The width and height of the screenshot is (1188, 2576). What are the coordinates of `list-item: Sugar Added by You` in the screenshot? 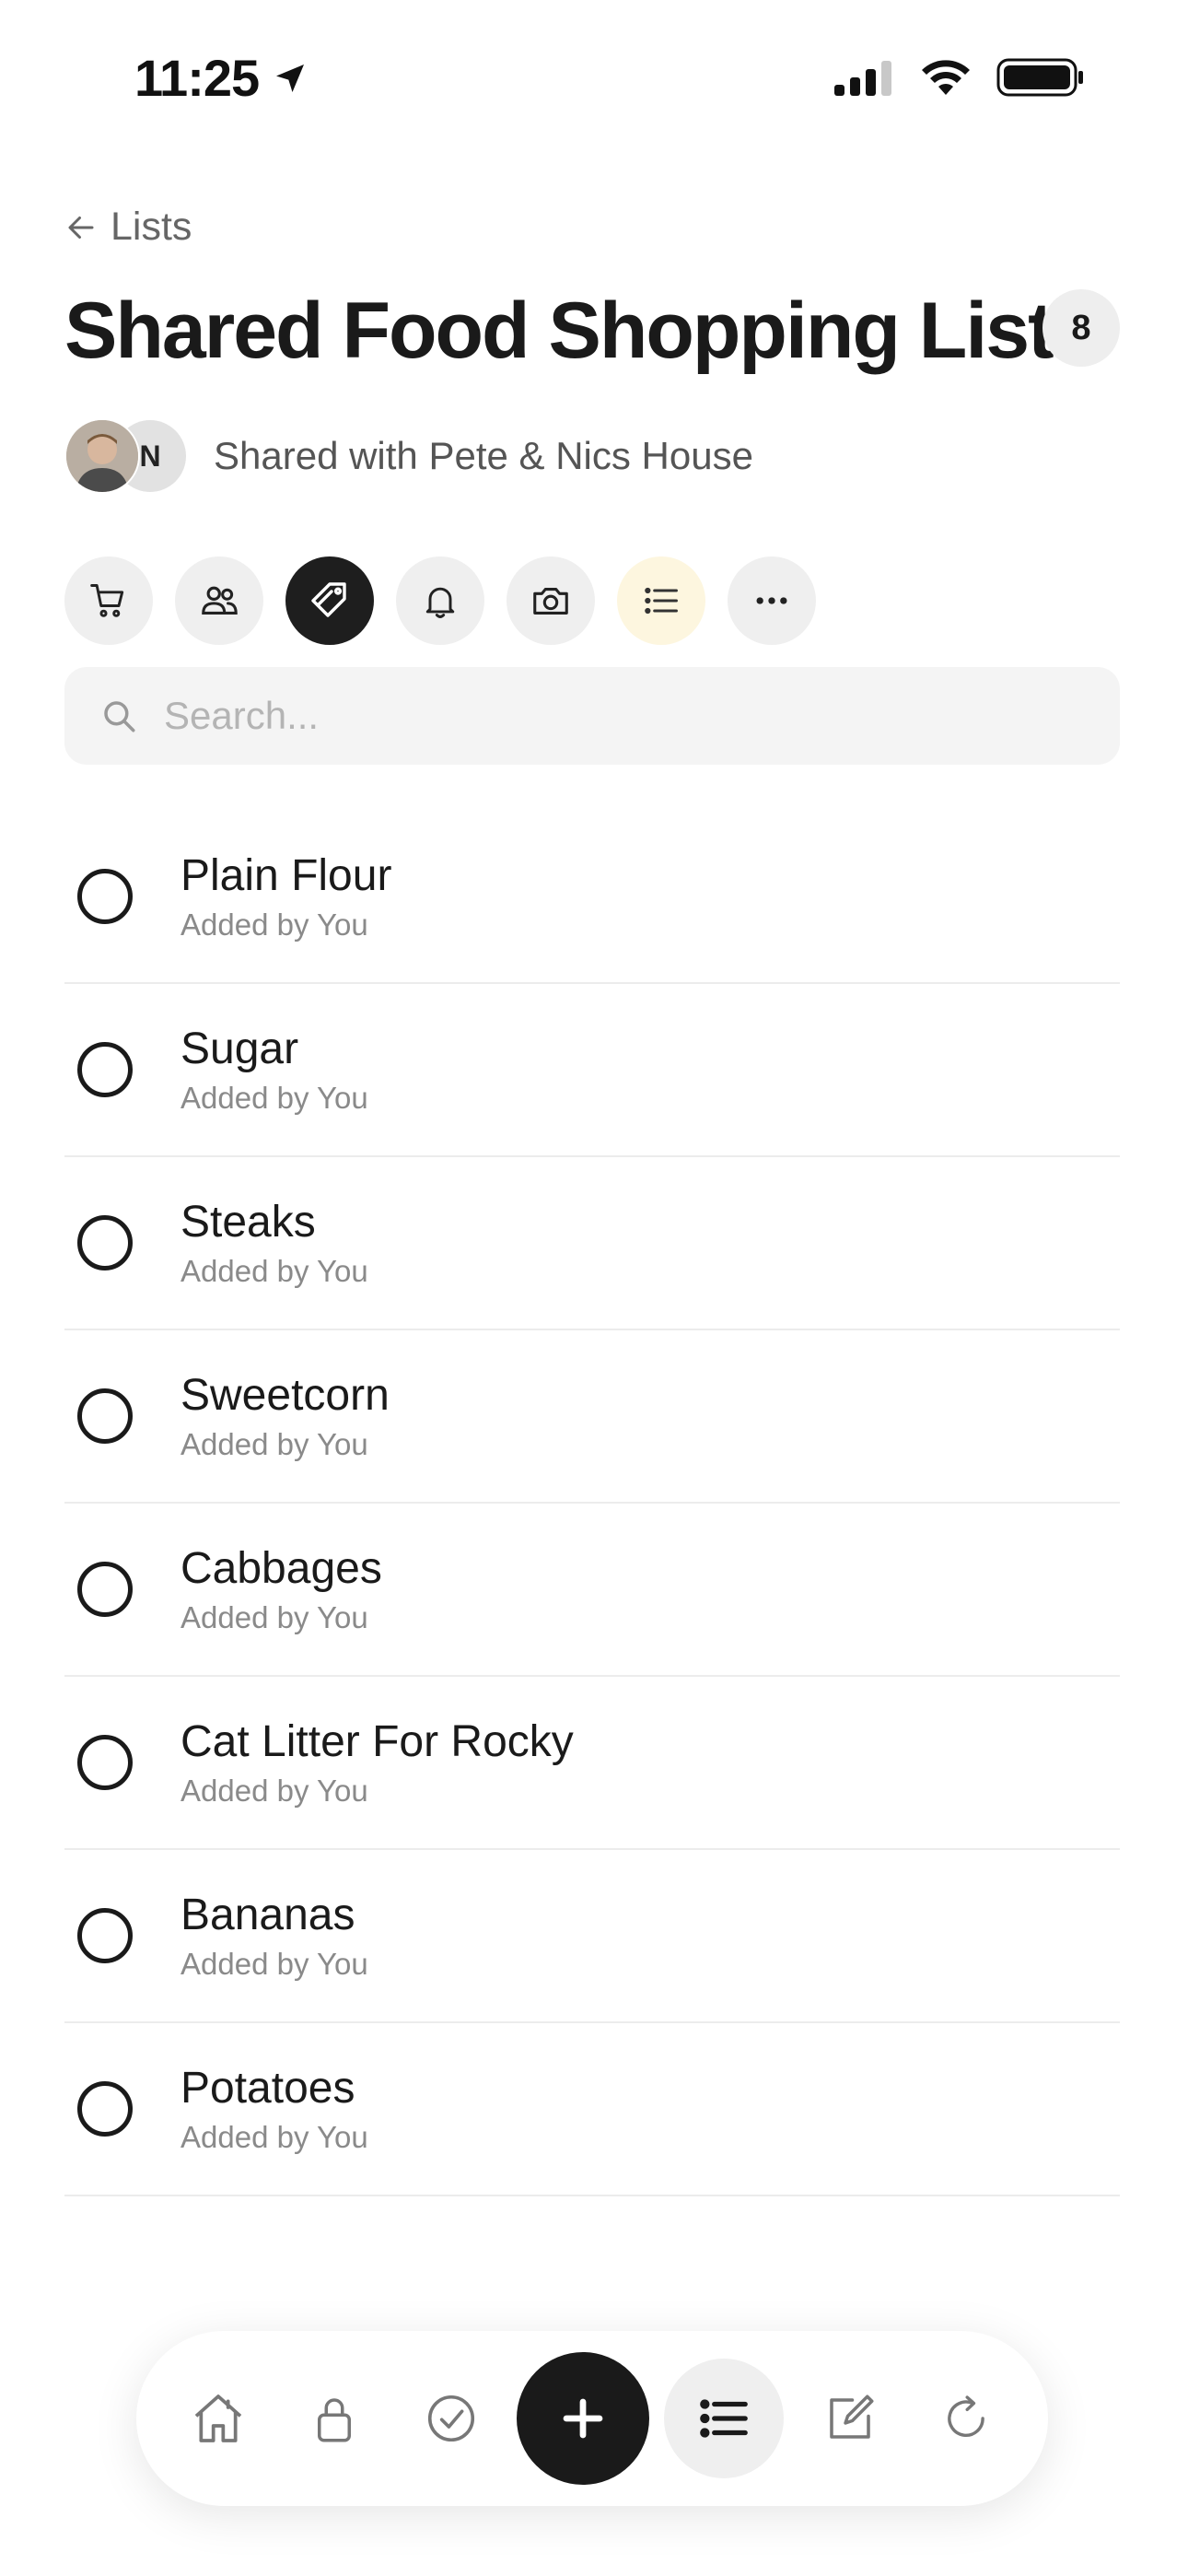 It's located at (592, 1070).